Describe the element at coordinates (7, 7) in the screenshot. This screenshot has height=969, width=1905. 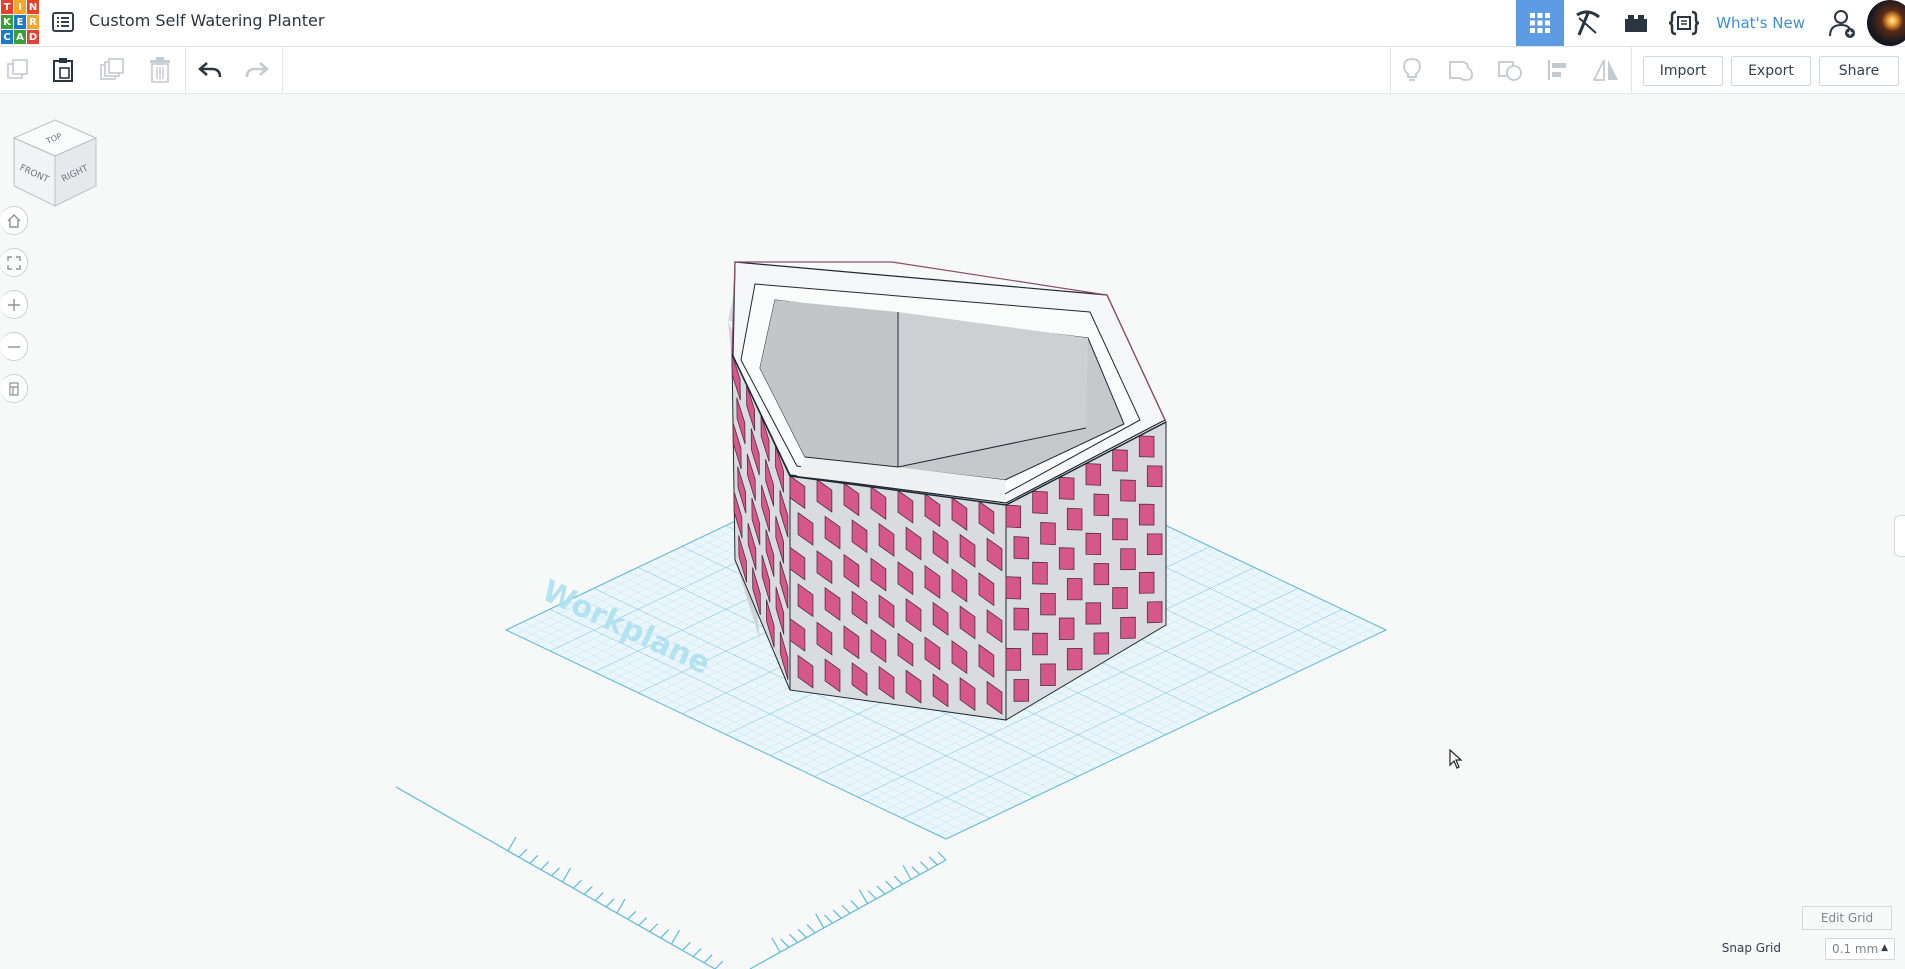
I see `logo-letter: T` at that location.